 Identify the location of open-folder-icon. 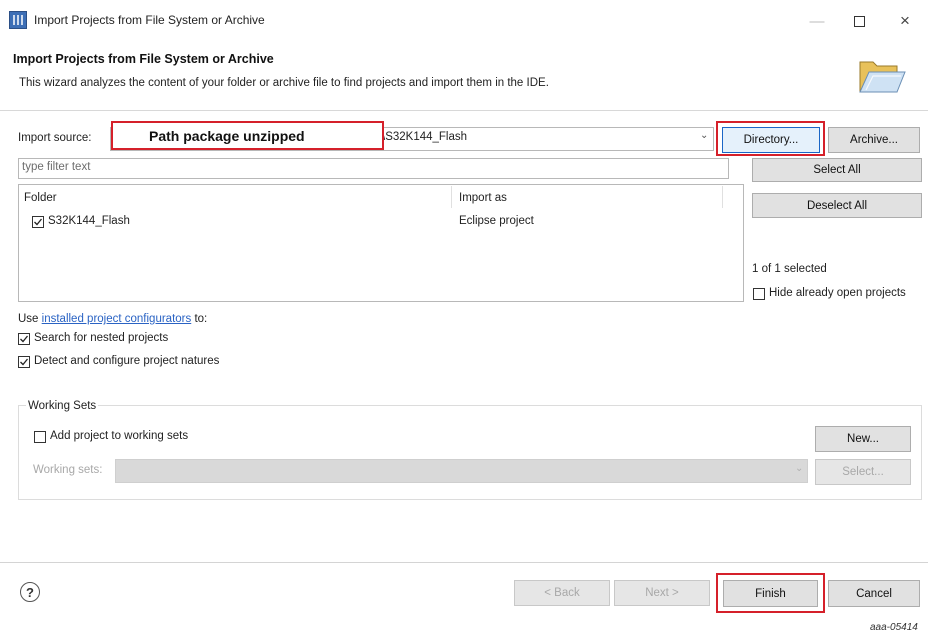
(882, 77).